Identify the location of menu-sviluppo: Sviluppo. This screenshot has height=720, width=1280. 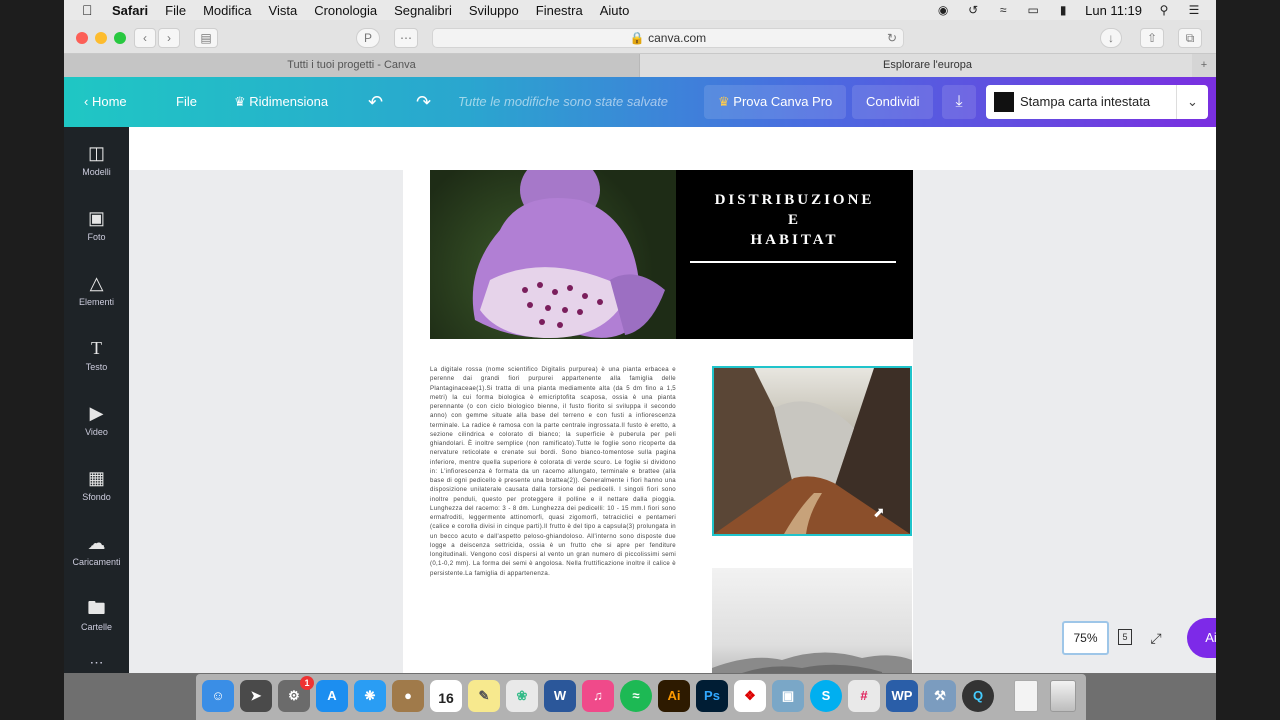
(494, 10).